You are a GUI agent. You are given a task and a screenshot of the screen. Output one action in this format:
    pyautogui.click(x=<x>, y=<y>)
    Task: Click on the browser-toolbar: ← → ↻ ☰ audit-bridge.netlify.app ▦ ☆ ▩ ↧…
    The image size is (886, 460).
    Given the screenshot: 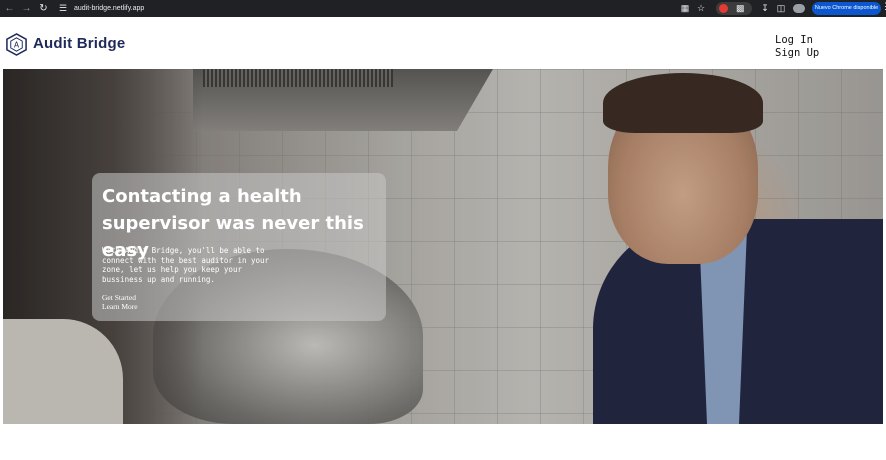 What is the action you would take?
    pyautogui.click(x=443, y=8)
    